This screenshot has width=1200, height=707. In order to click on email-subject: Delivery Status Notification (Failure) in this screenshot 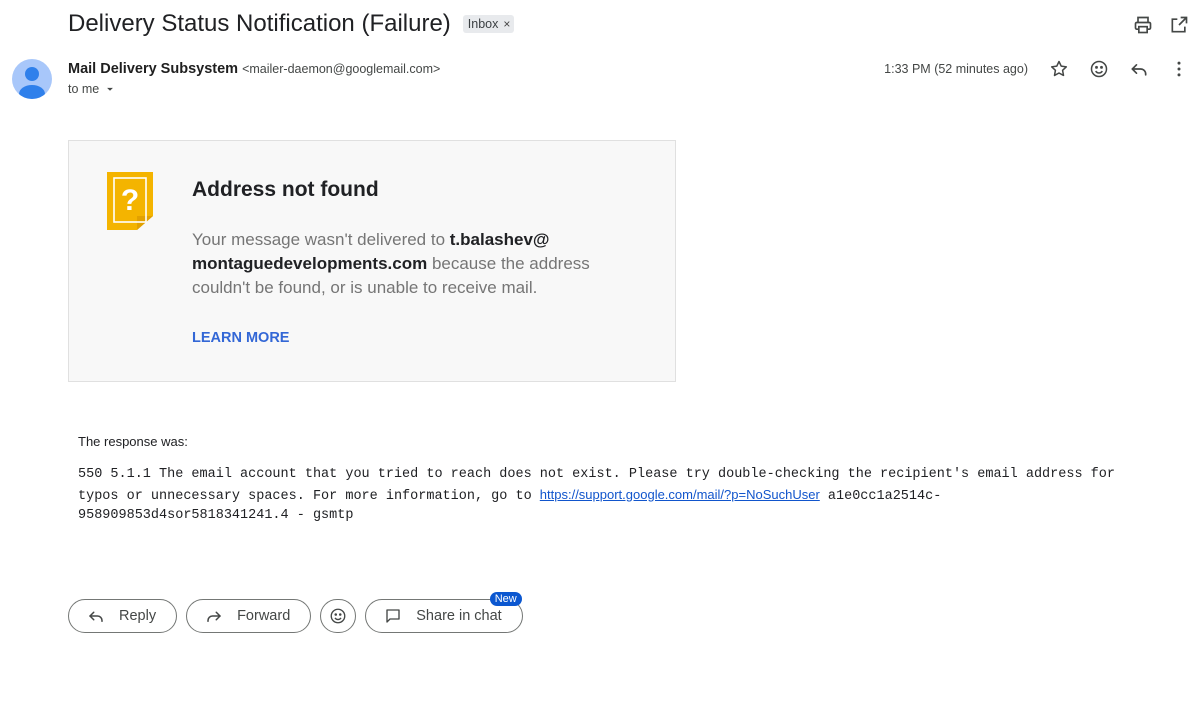, I will do `click(259, 23)`.